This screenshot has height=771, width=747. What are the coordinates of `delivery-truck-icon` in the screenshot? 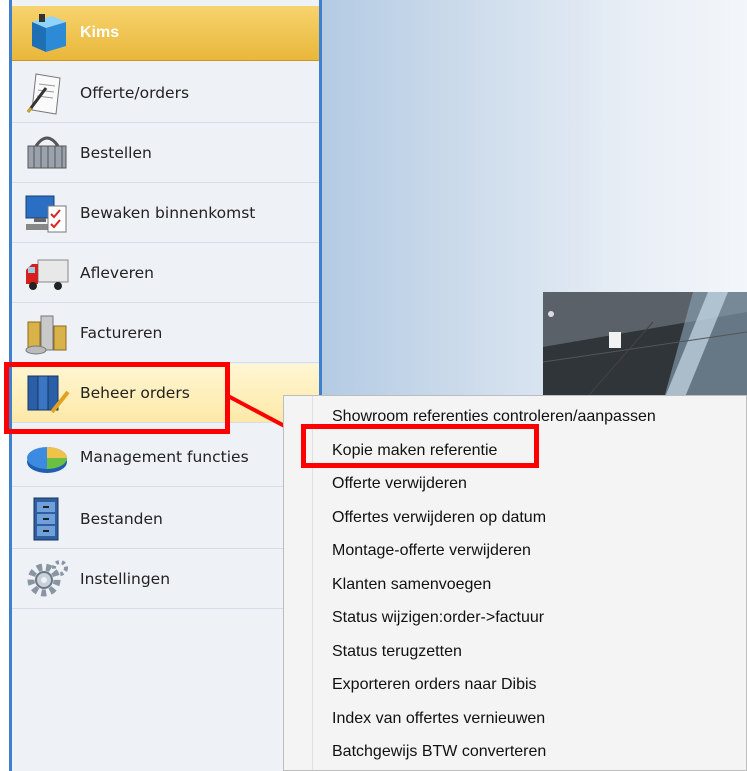 It's located at (47, 274).